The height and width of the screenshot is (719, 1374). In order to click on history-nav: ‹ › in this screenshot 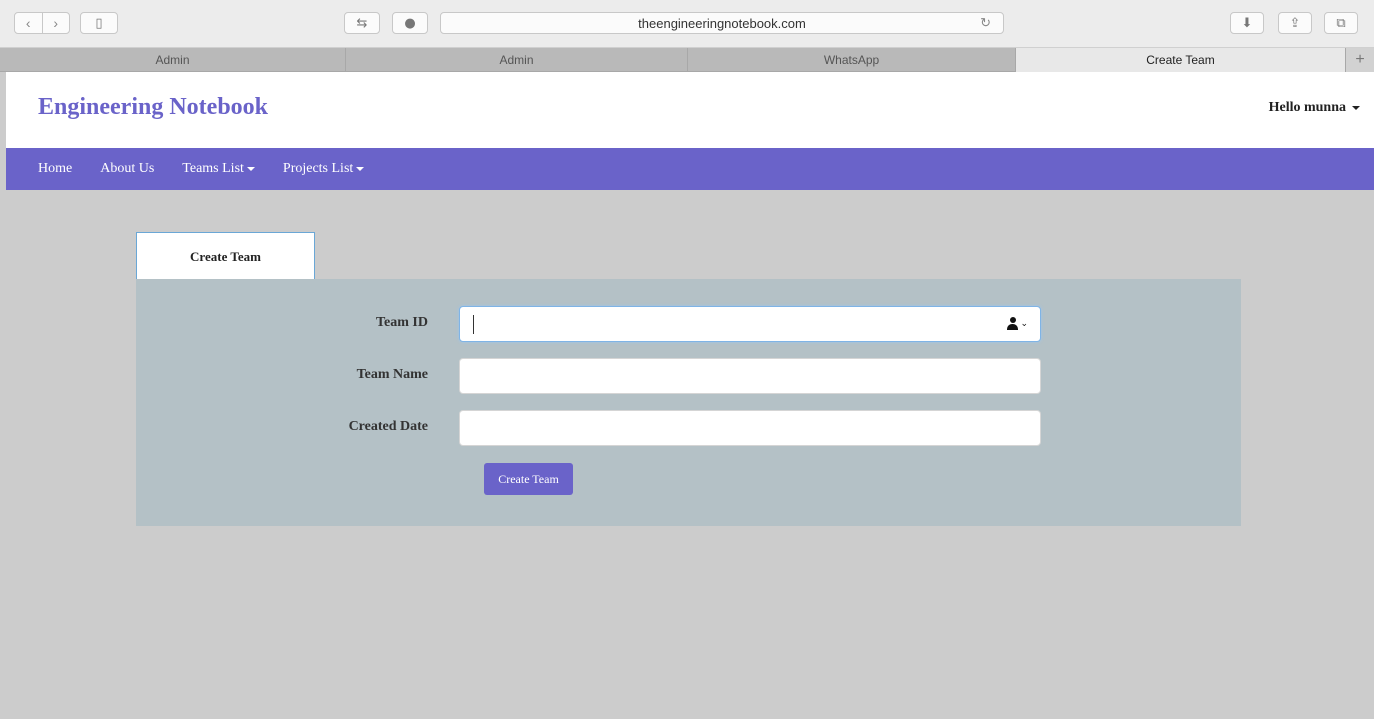, I will do `click(42, 23)`.